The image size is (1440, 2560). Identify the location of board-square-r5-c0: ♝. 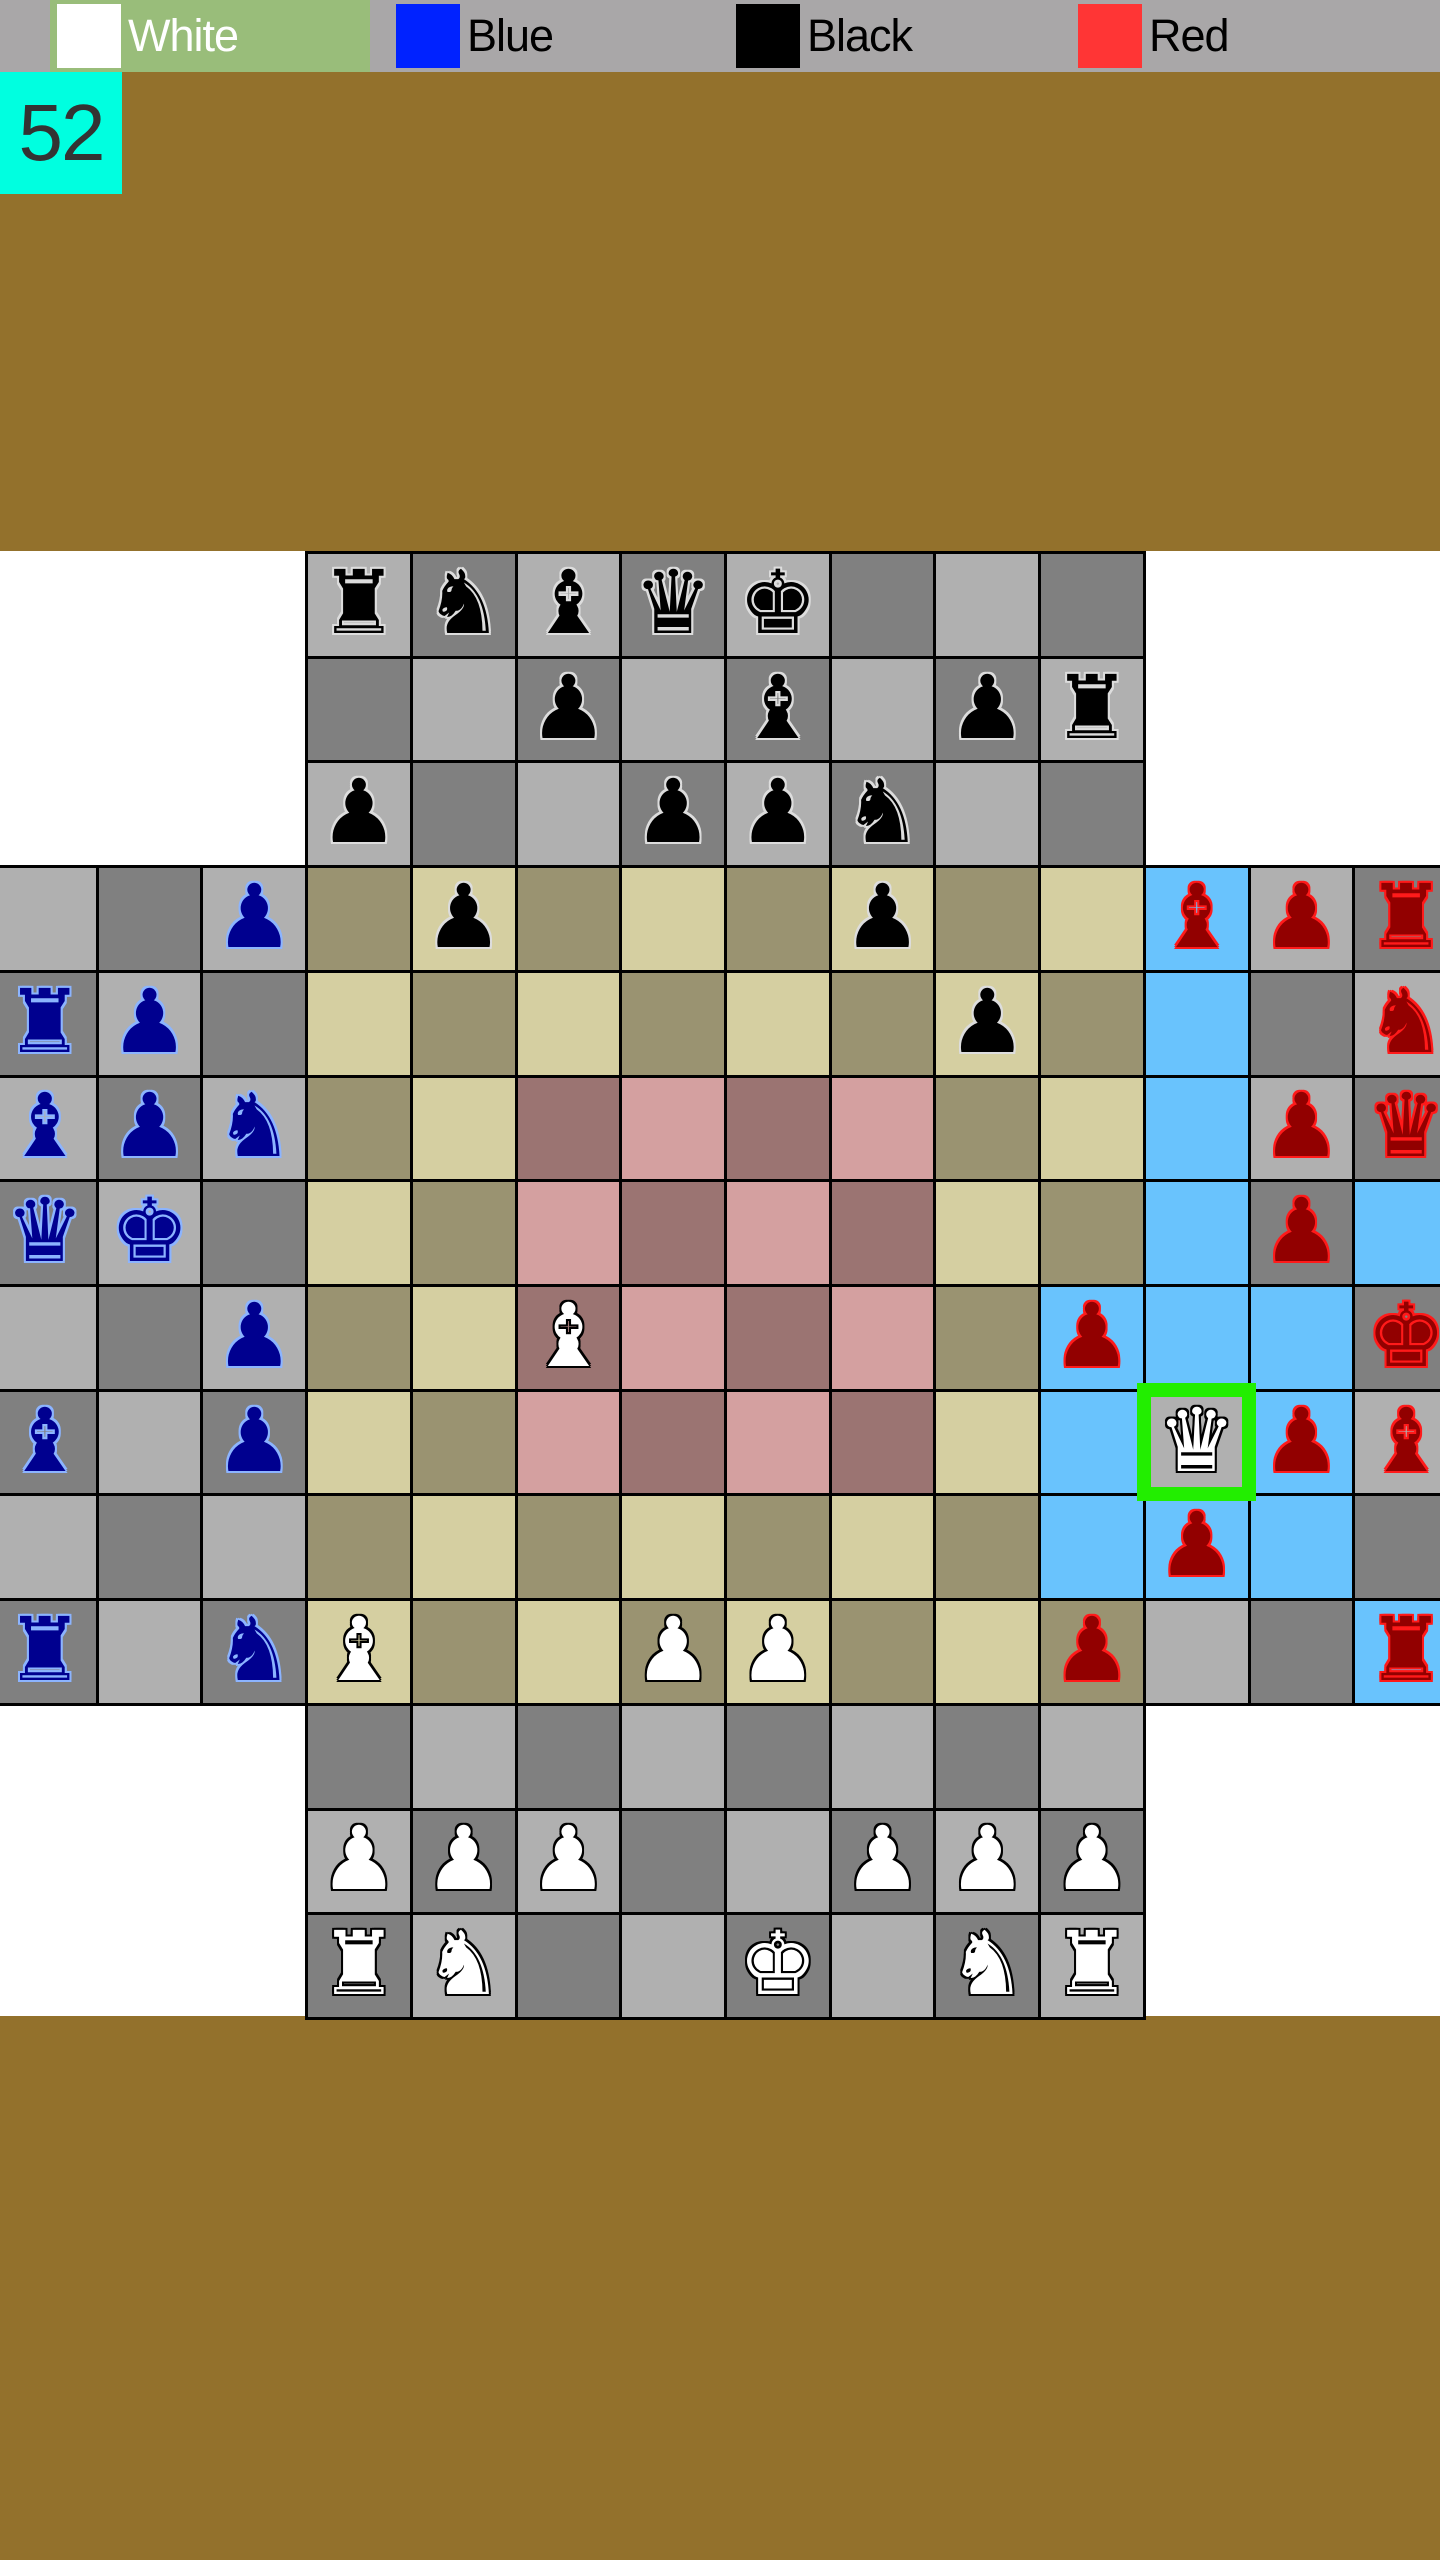
(49, 1128).